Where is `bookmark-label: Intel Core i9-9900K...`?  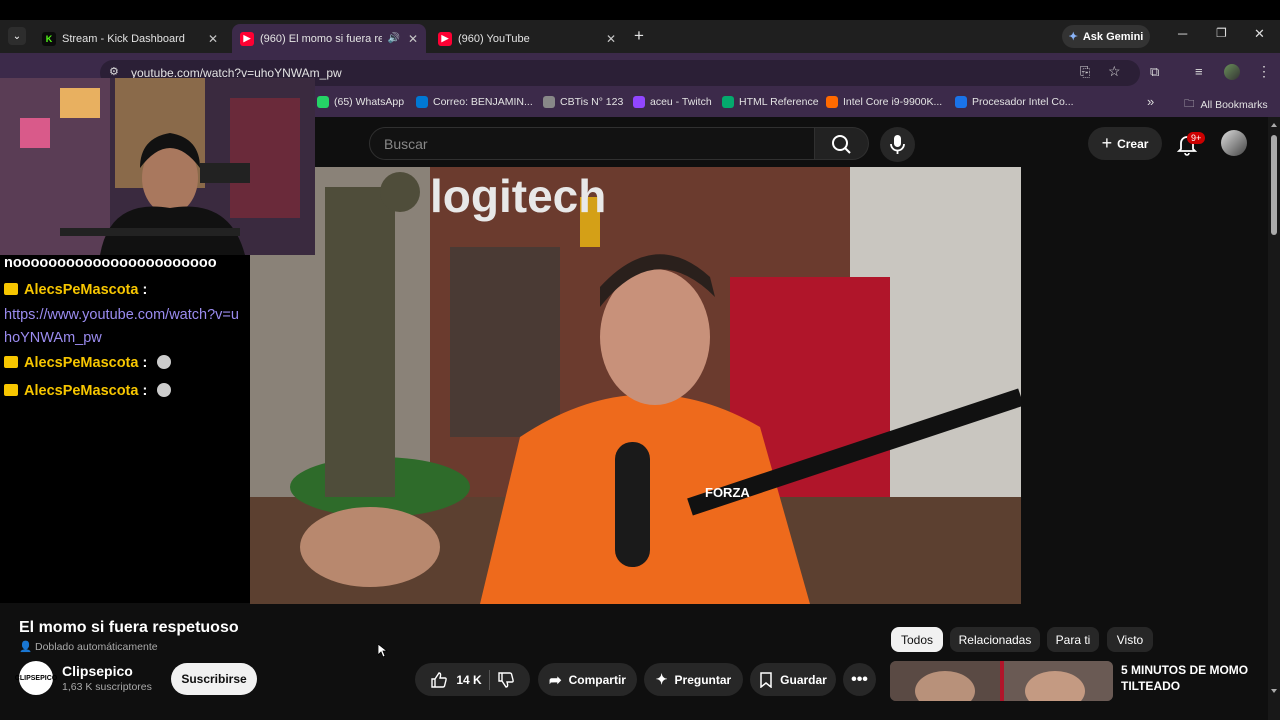
bookmark-label: Intel Core i9-9900K... is located at coordinates (893, 102).